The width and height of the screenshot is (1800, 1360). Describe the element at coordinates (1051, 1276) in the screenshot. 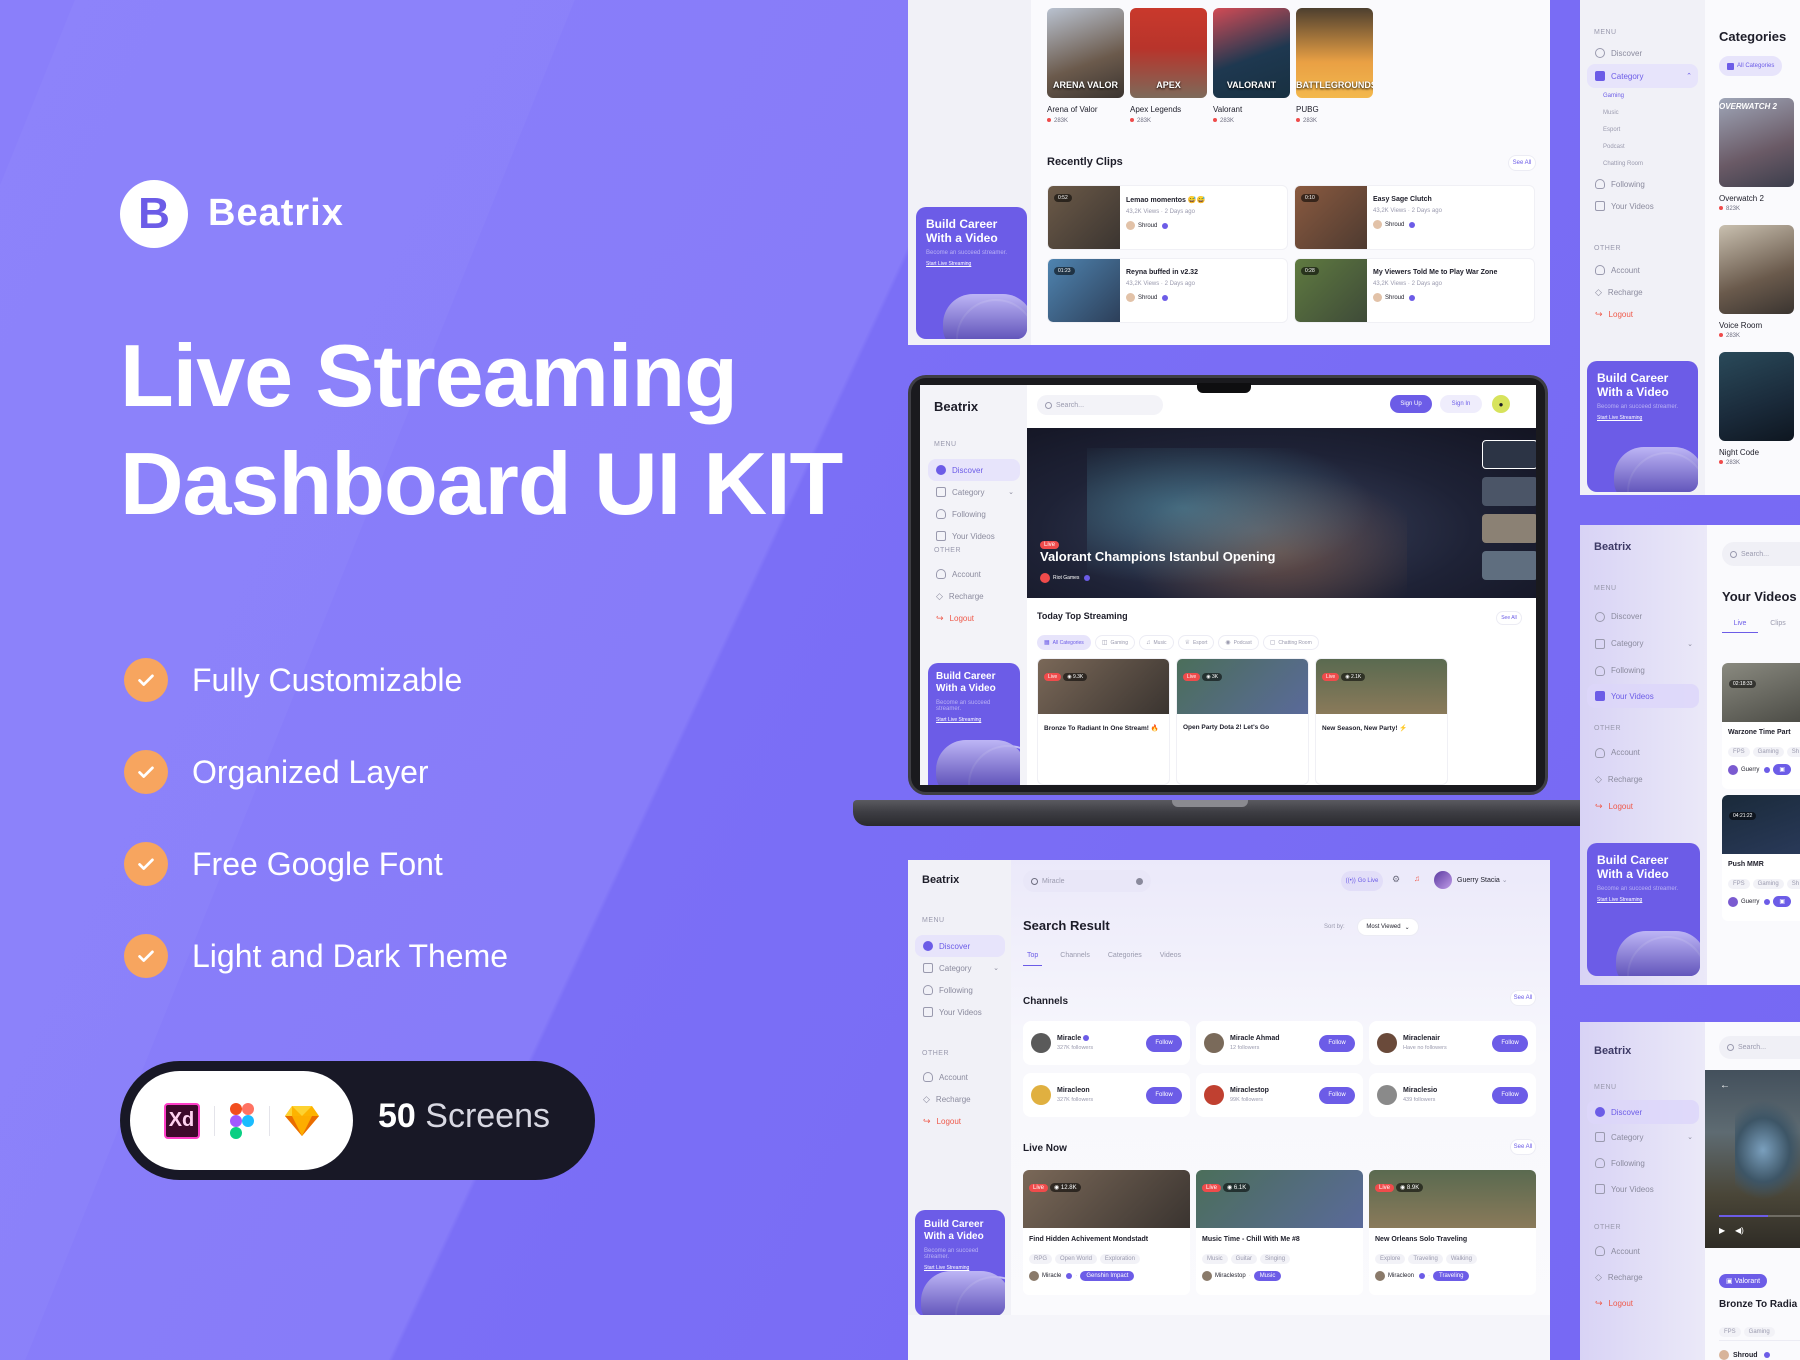

I see `author-name: Miracle` at that location.